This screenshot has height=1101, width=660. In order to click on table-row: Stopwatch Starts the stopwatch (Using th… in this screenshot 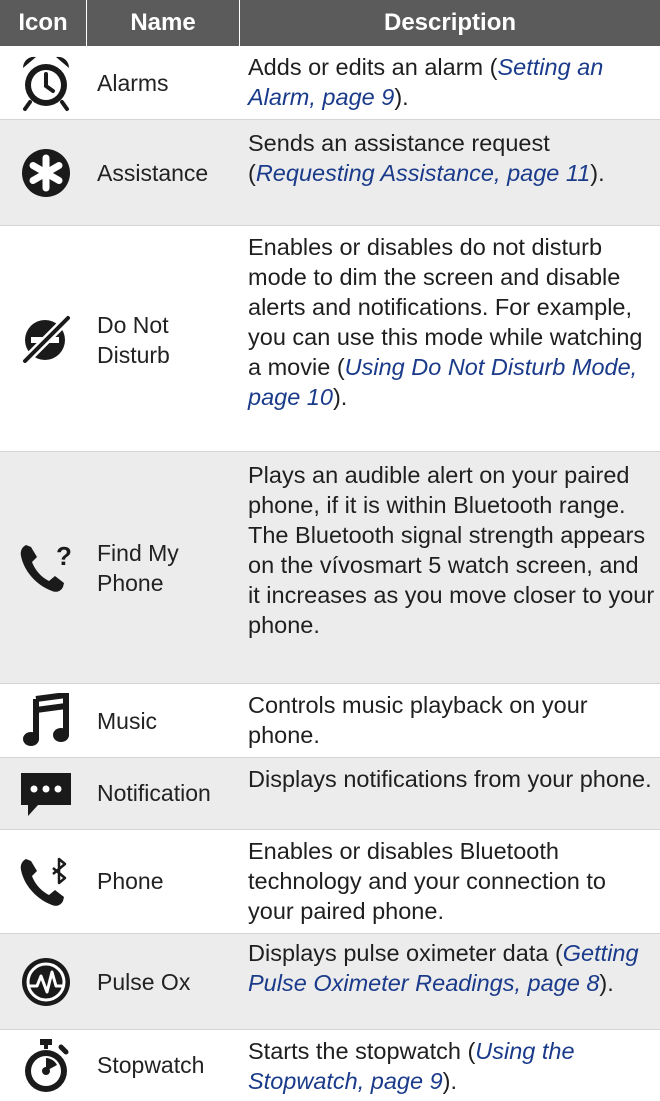, I will do `click(330, 1065)`.